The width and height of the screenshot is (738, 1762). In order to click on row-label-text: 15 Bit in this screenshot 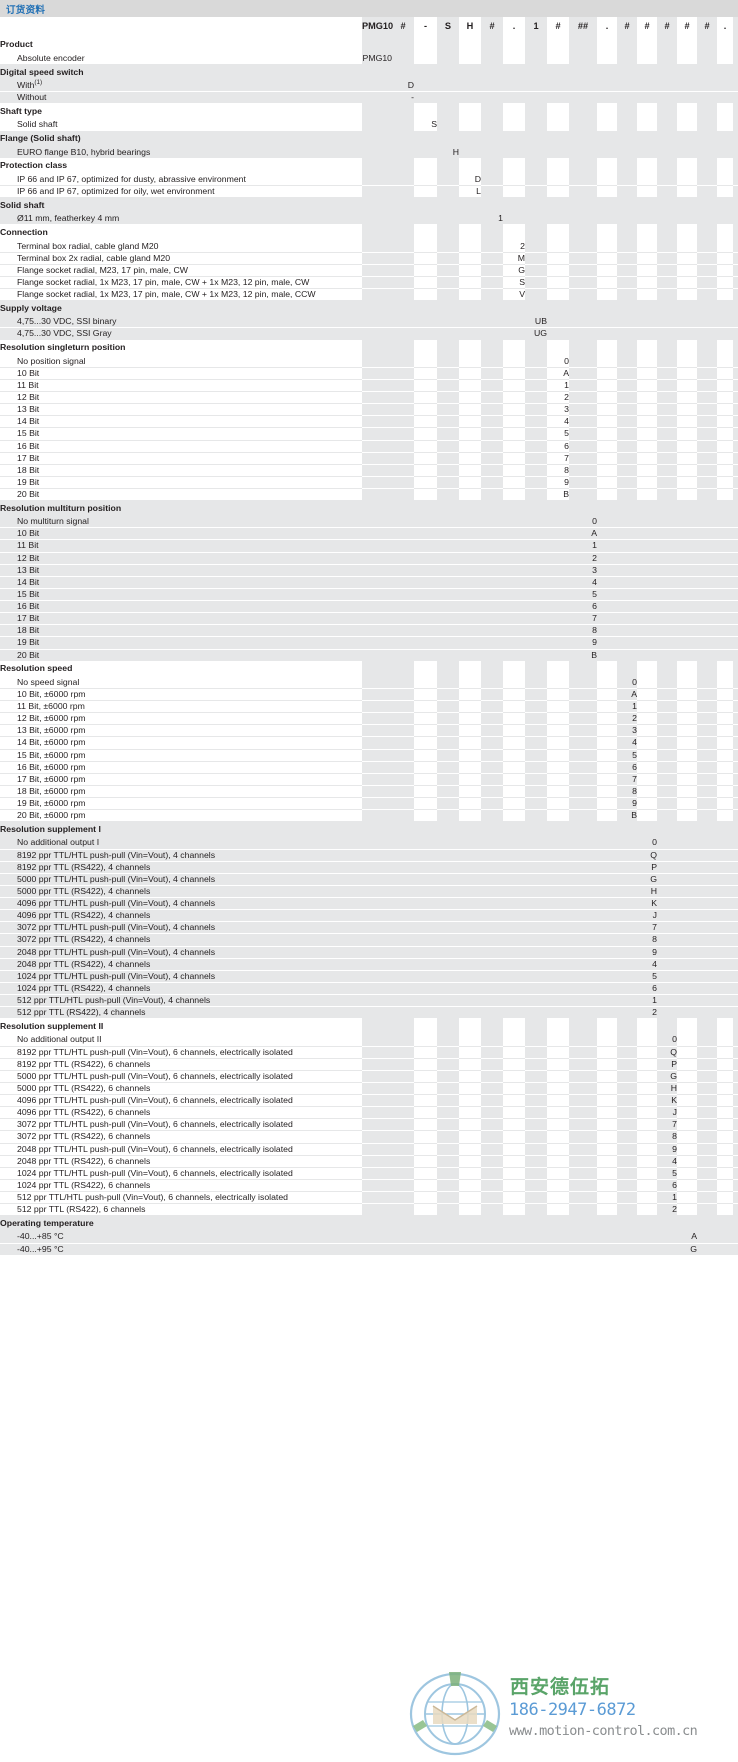, I will do `click(28, 433)`.